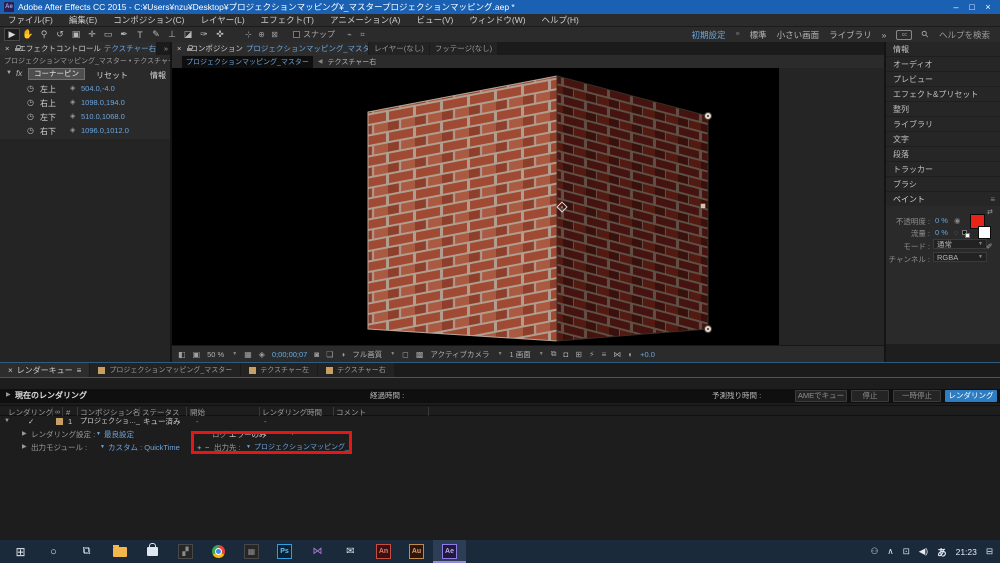  What do you see at coordinates (60, 34) in the screenshot?
I see `rotation-tool-icon: ↺` at bounding box center [60, 34].